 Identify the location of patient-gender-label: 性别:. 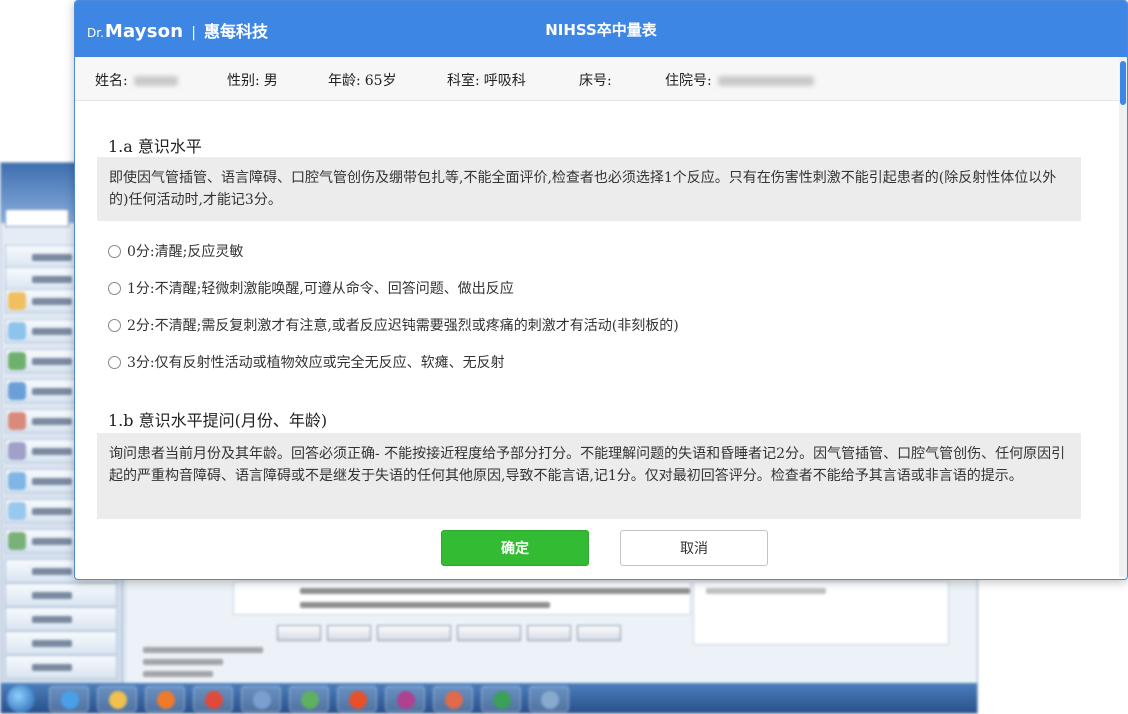
(243, 81).